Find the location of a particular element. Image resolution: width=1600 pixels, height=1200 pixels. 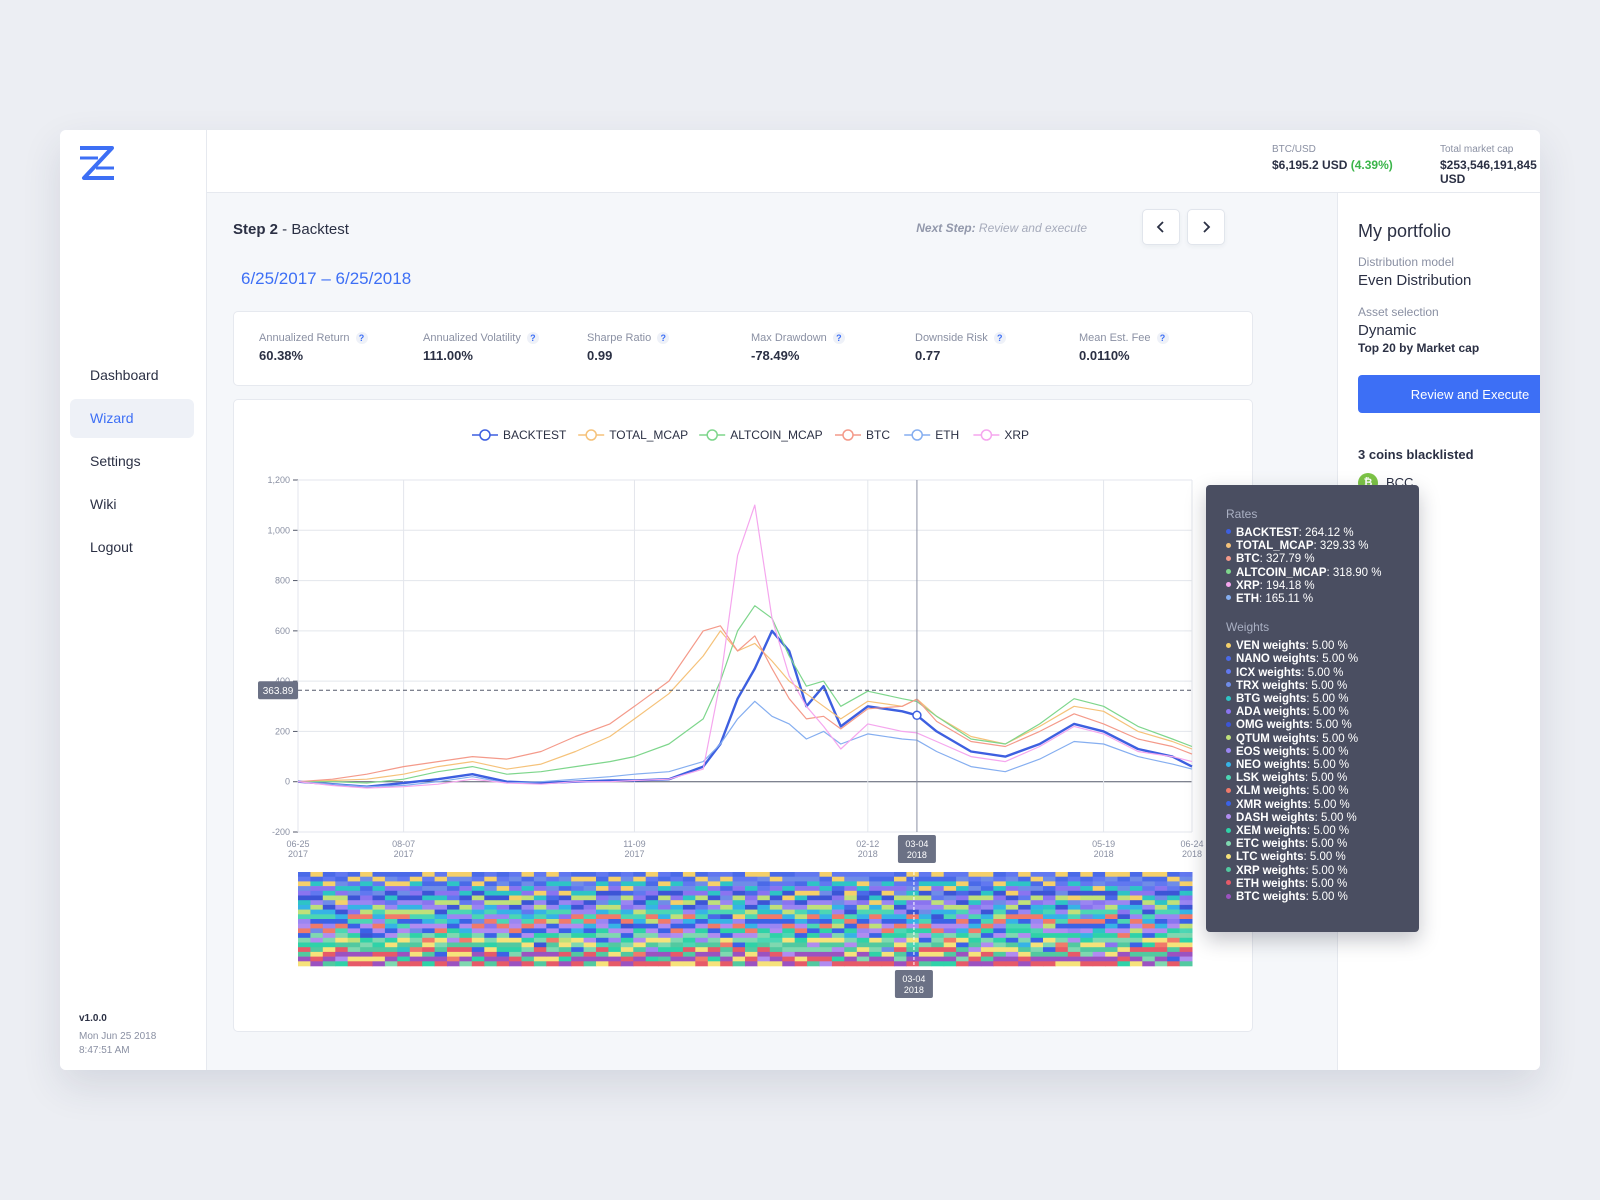

next-step-button is located at coordinates (1206, 227).